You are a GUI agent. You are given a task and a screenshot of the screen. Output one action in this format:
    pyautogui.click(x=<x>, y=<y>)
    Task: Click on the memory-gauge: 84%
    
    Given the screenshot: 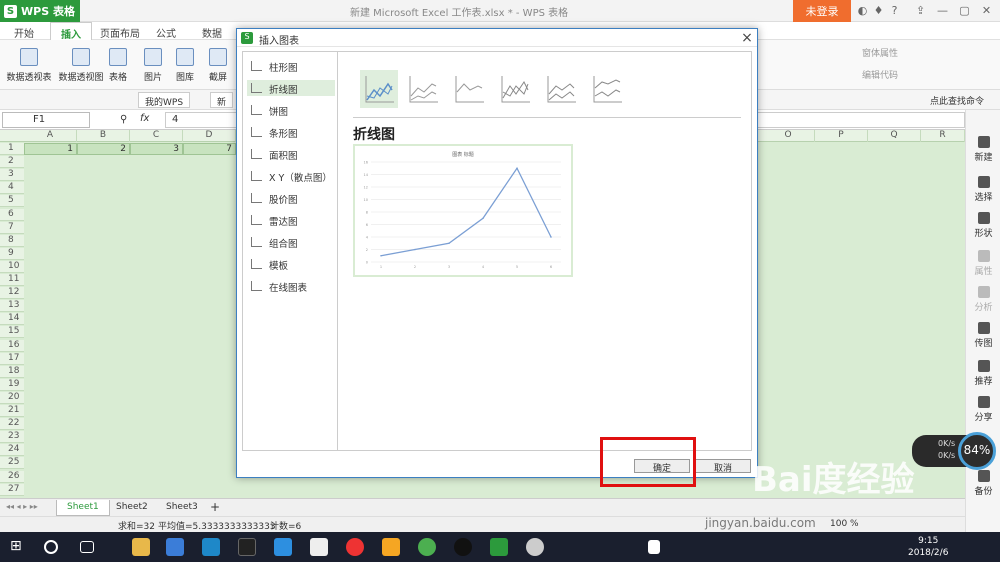 What is the action you would take?
    pyautogui.click(x=977, y=451)
    